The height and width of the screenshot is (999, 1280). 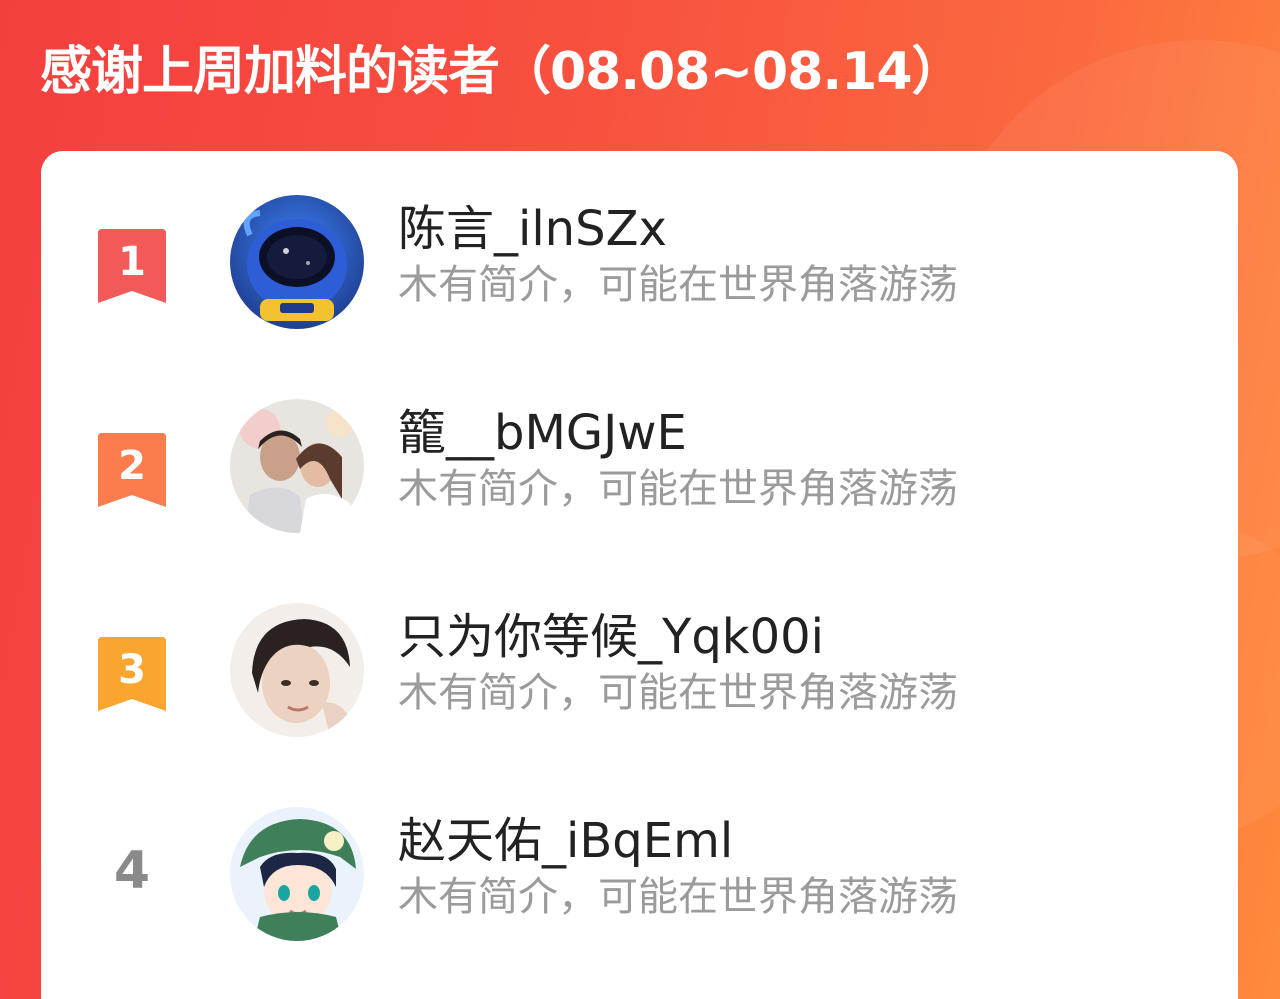 I want to click on rank-number: 4, so click(x=132, y=871).